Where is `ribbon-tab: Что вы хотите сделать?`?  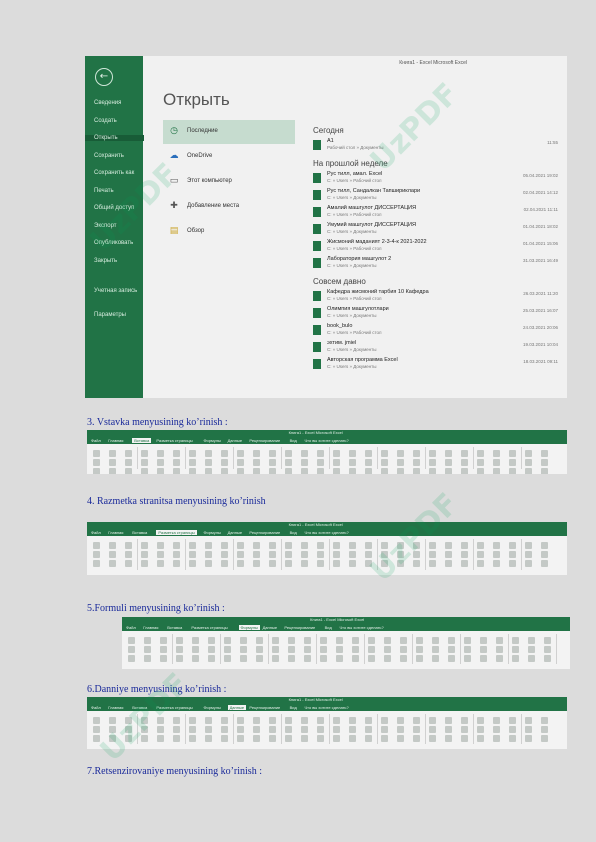 ribbon-tab: Что вы хотите сделать? is located at coordinates (362, 627).